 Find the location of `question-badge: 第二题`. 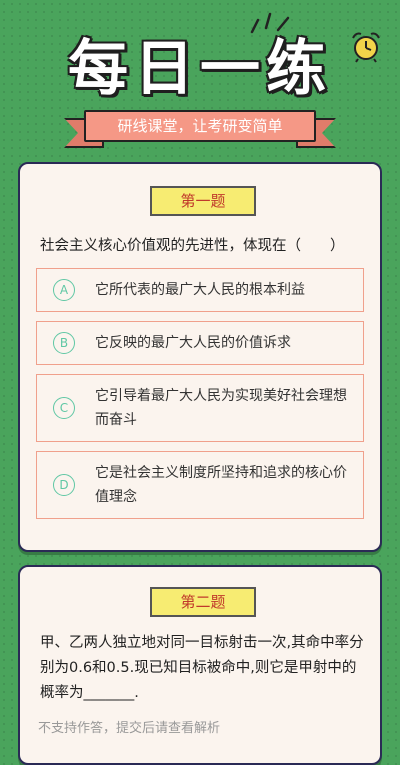

question-badge: 第二题 is located at coordinates (203, 602).